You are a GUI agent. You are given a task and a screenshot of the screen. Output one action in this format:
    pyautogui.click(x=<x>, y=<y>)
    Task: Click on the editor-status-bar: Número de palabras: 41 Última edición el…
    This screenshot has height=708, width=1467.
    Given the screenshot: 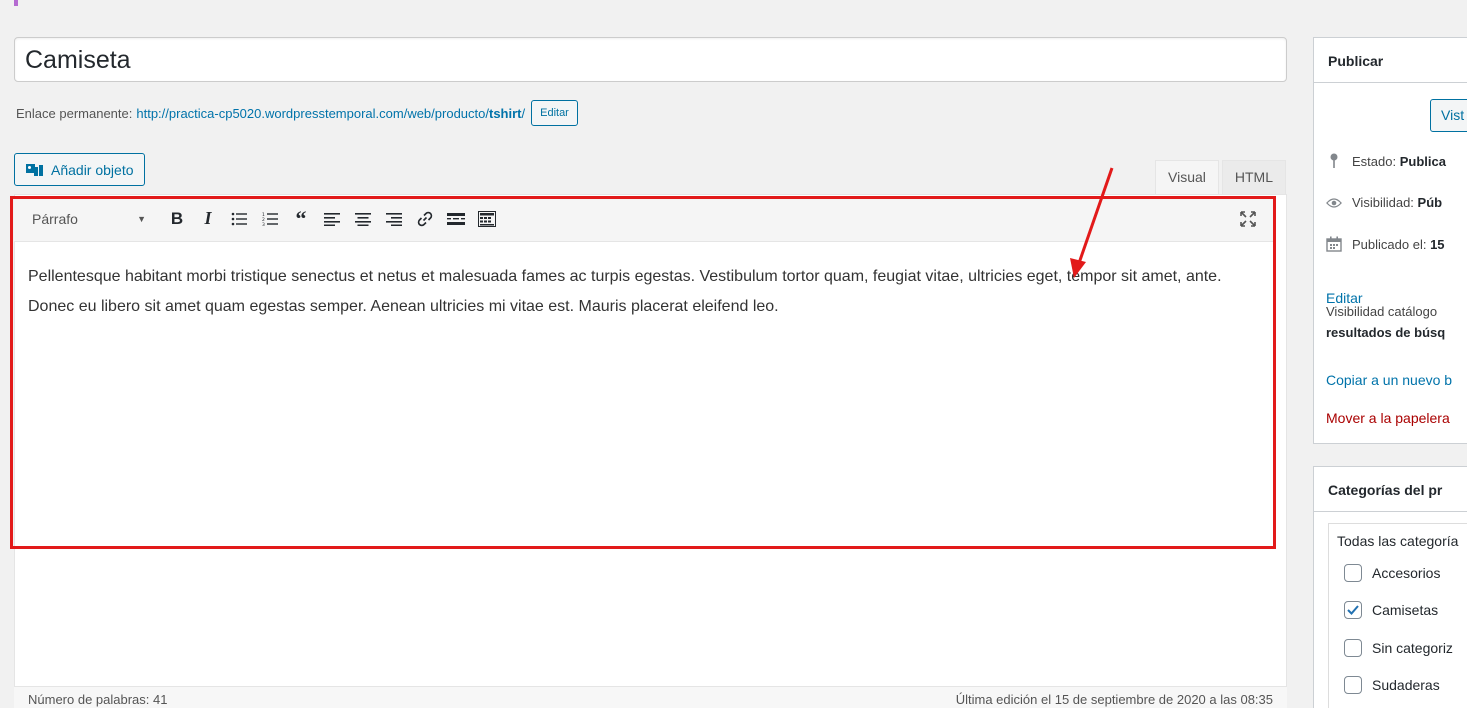 What is the action you would take?
    pyautogui.click(x=650, y=697)
    